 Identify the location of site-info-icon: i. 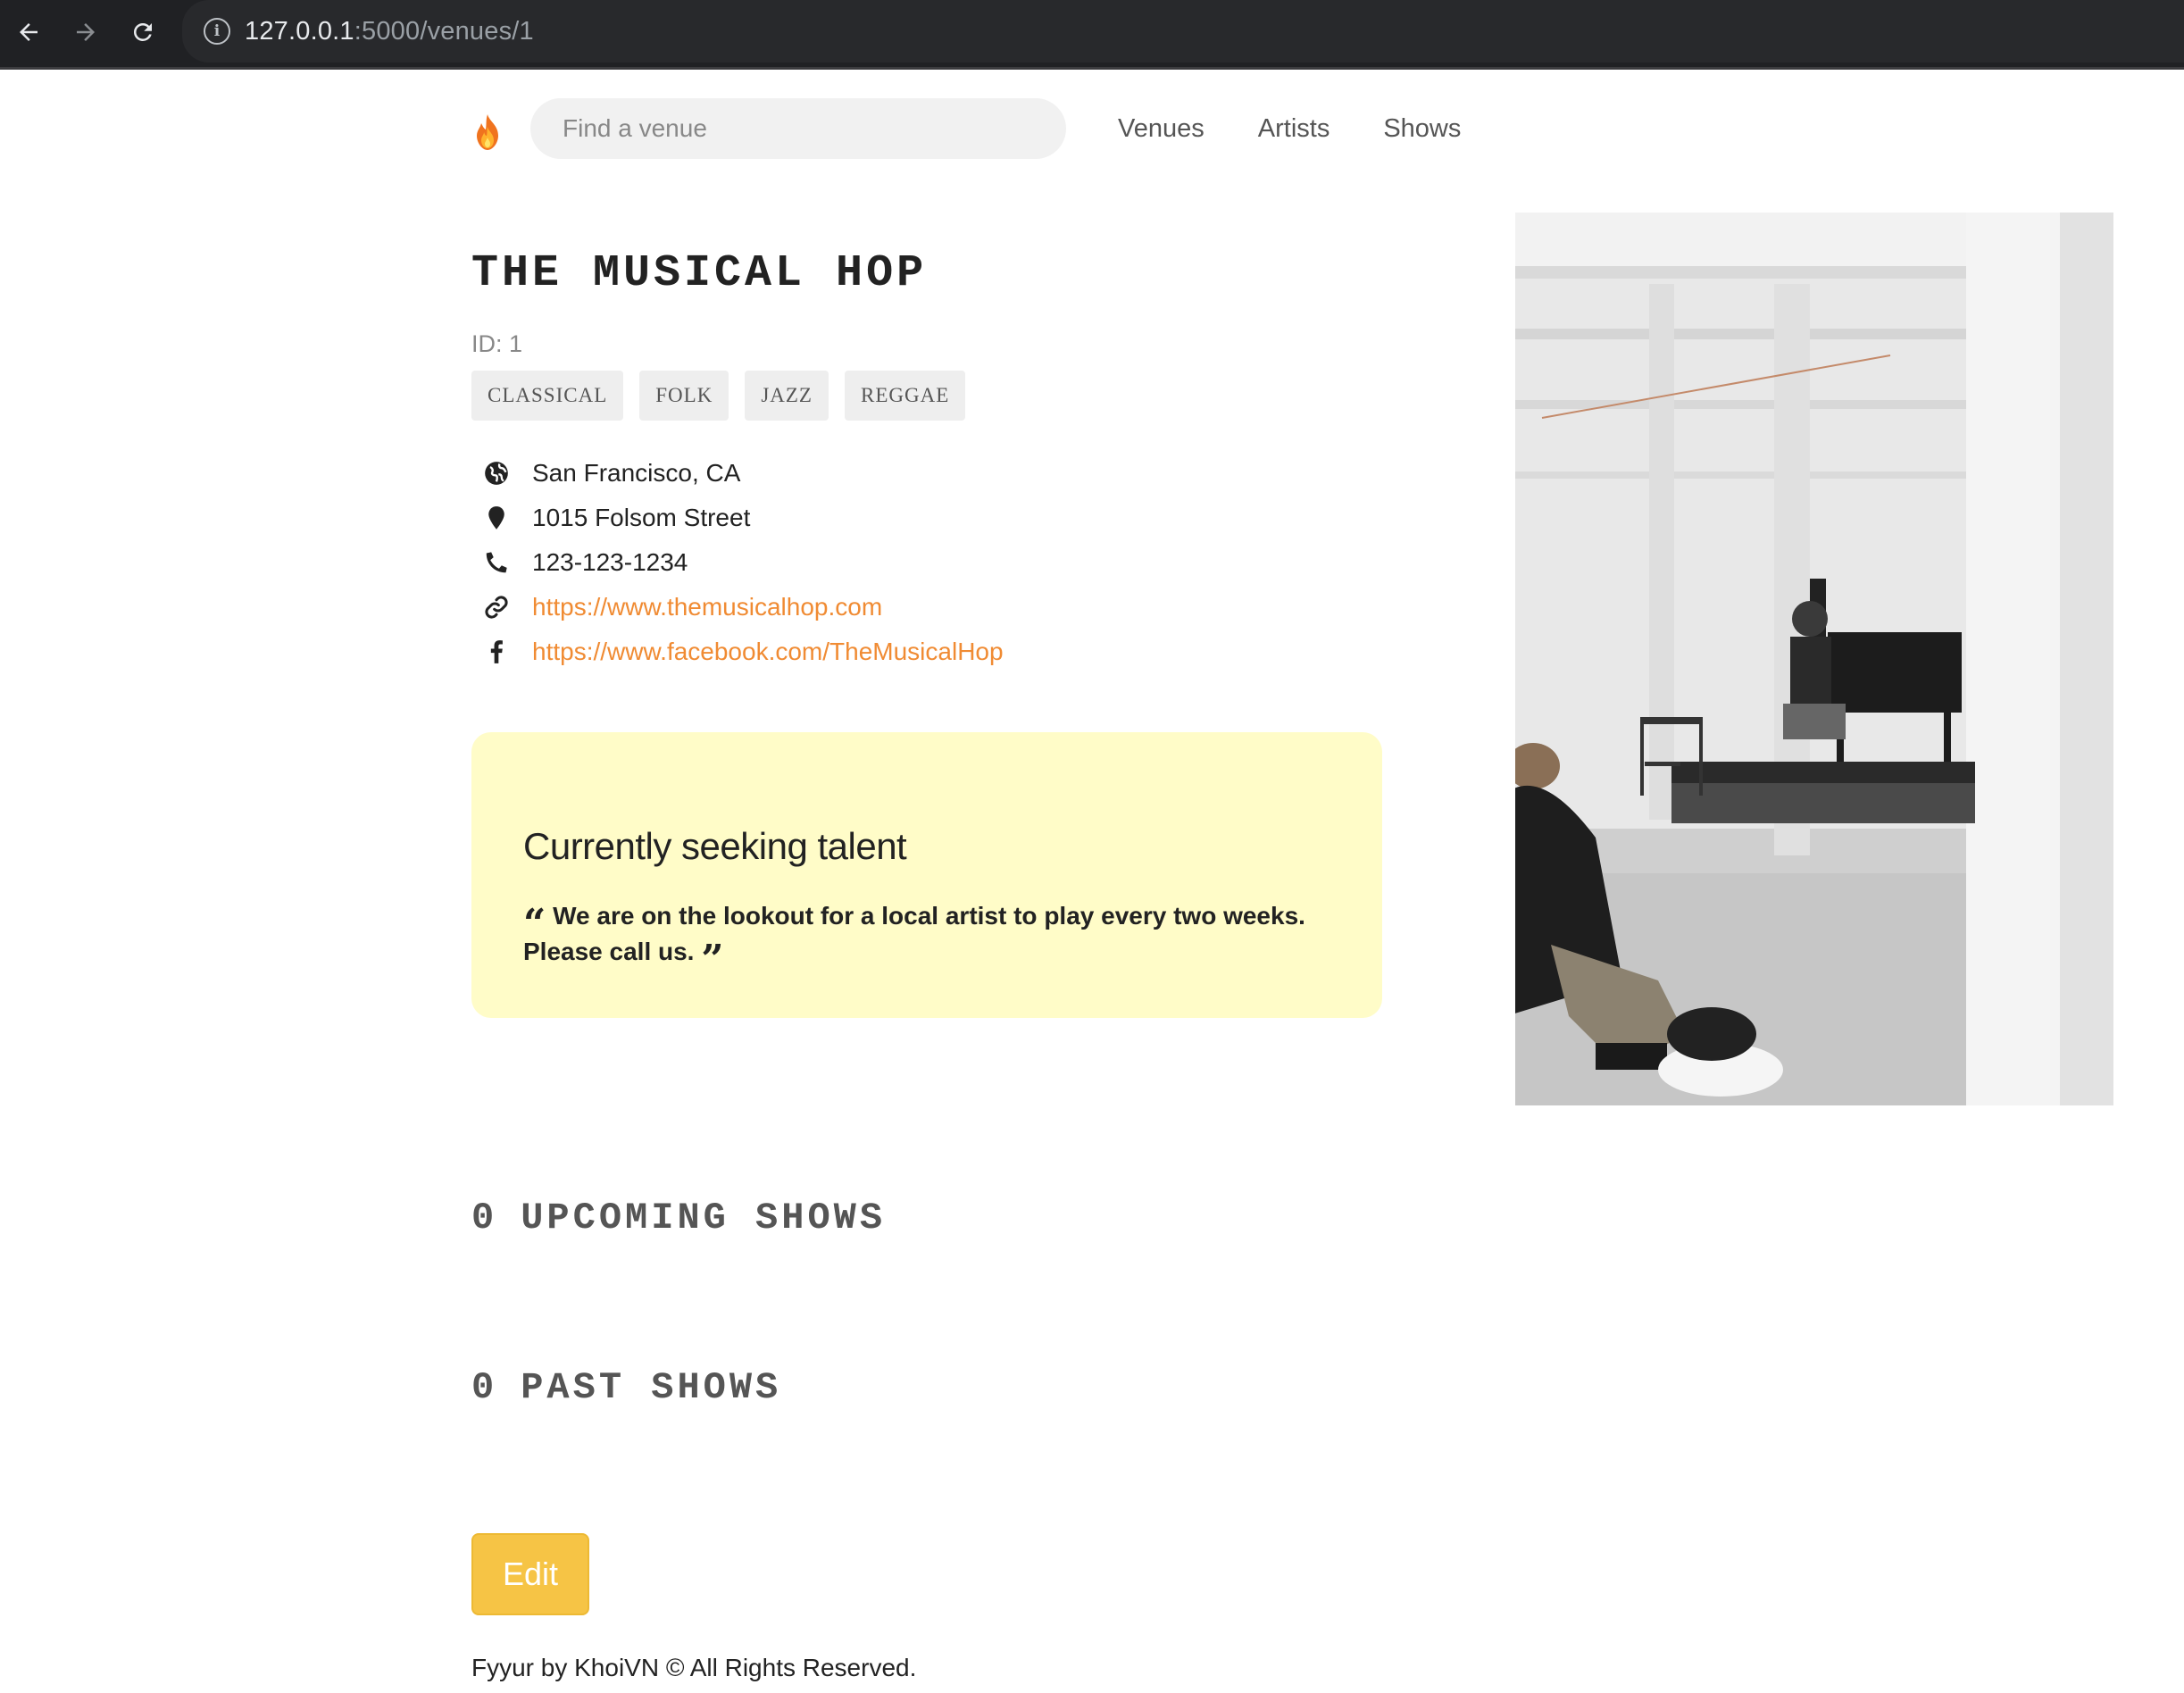
(217, 31).